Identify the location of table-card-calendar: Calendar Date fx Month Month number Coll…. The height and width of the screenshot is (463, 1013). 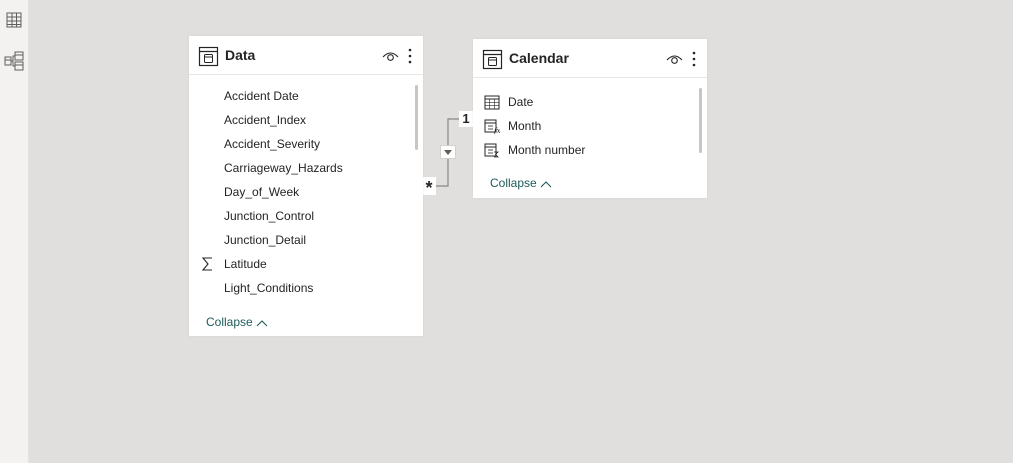
(590, 118).